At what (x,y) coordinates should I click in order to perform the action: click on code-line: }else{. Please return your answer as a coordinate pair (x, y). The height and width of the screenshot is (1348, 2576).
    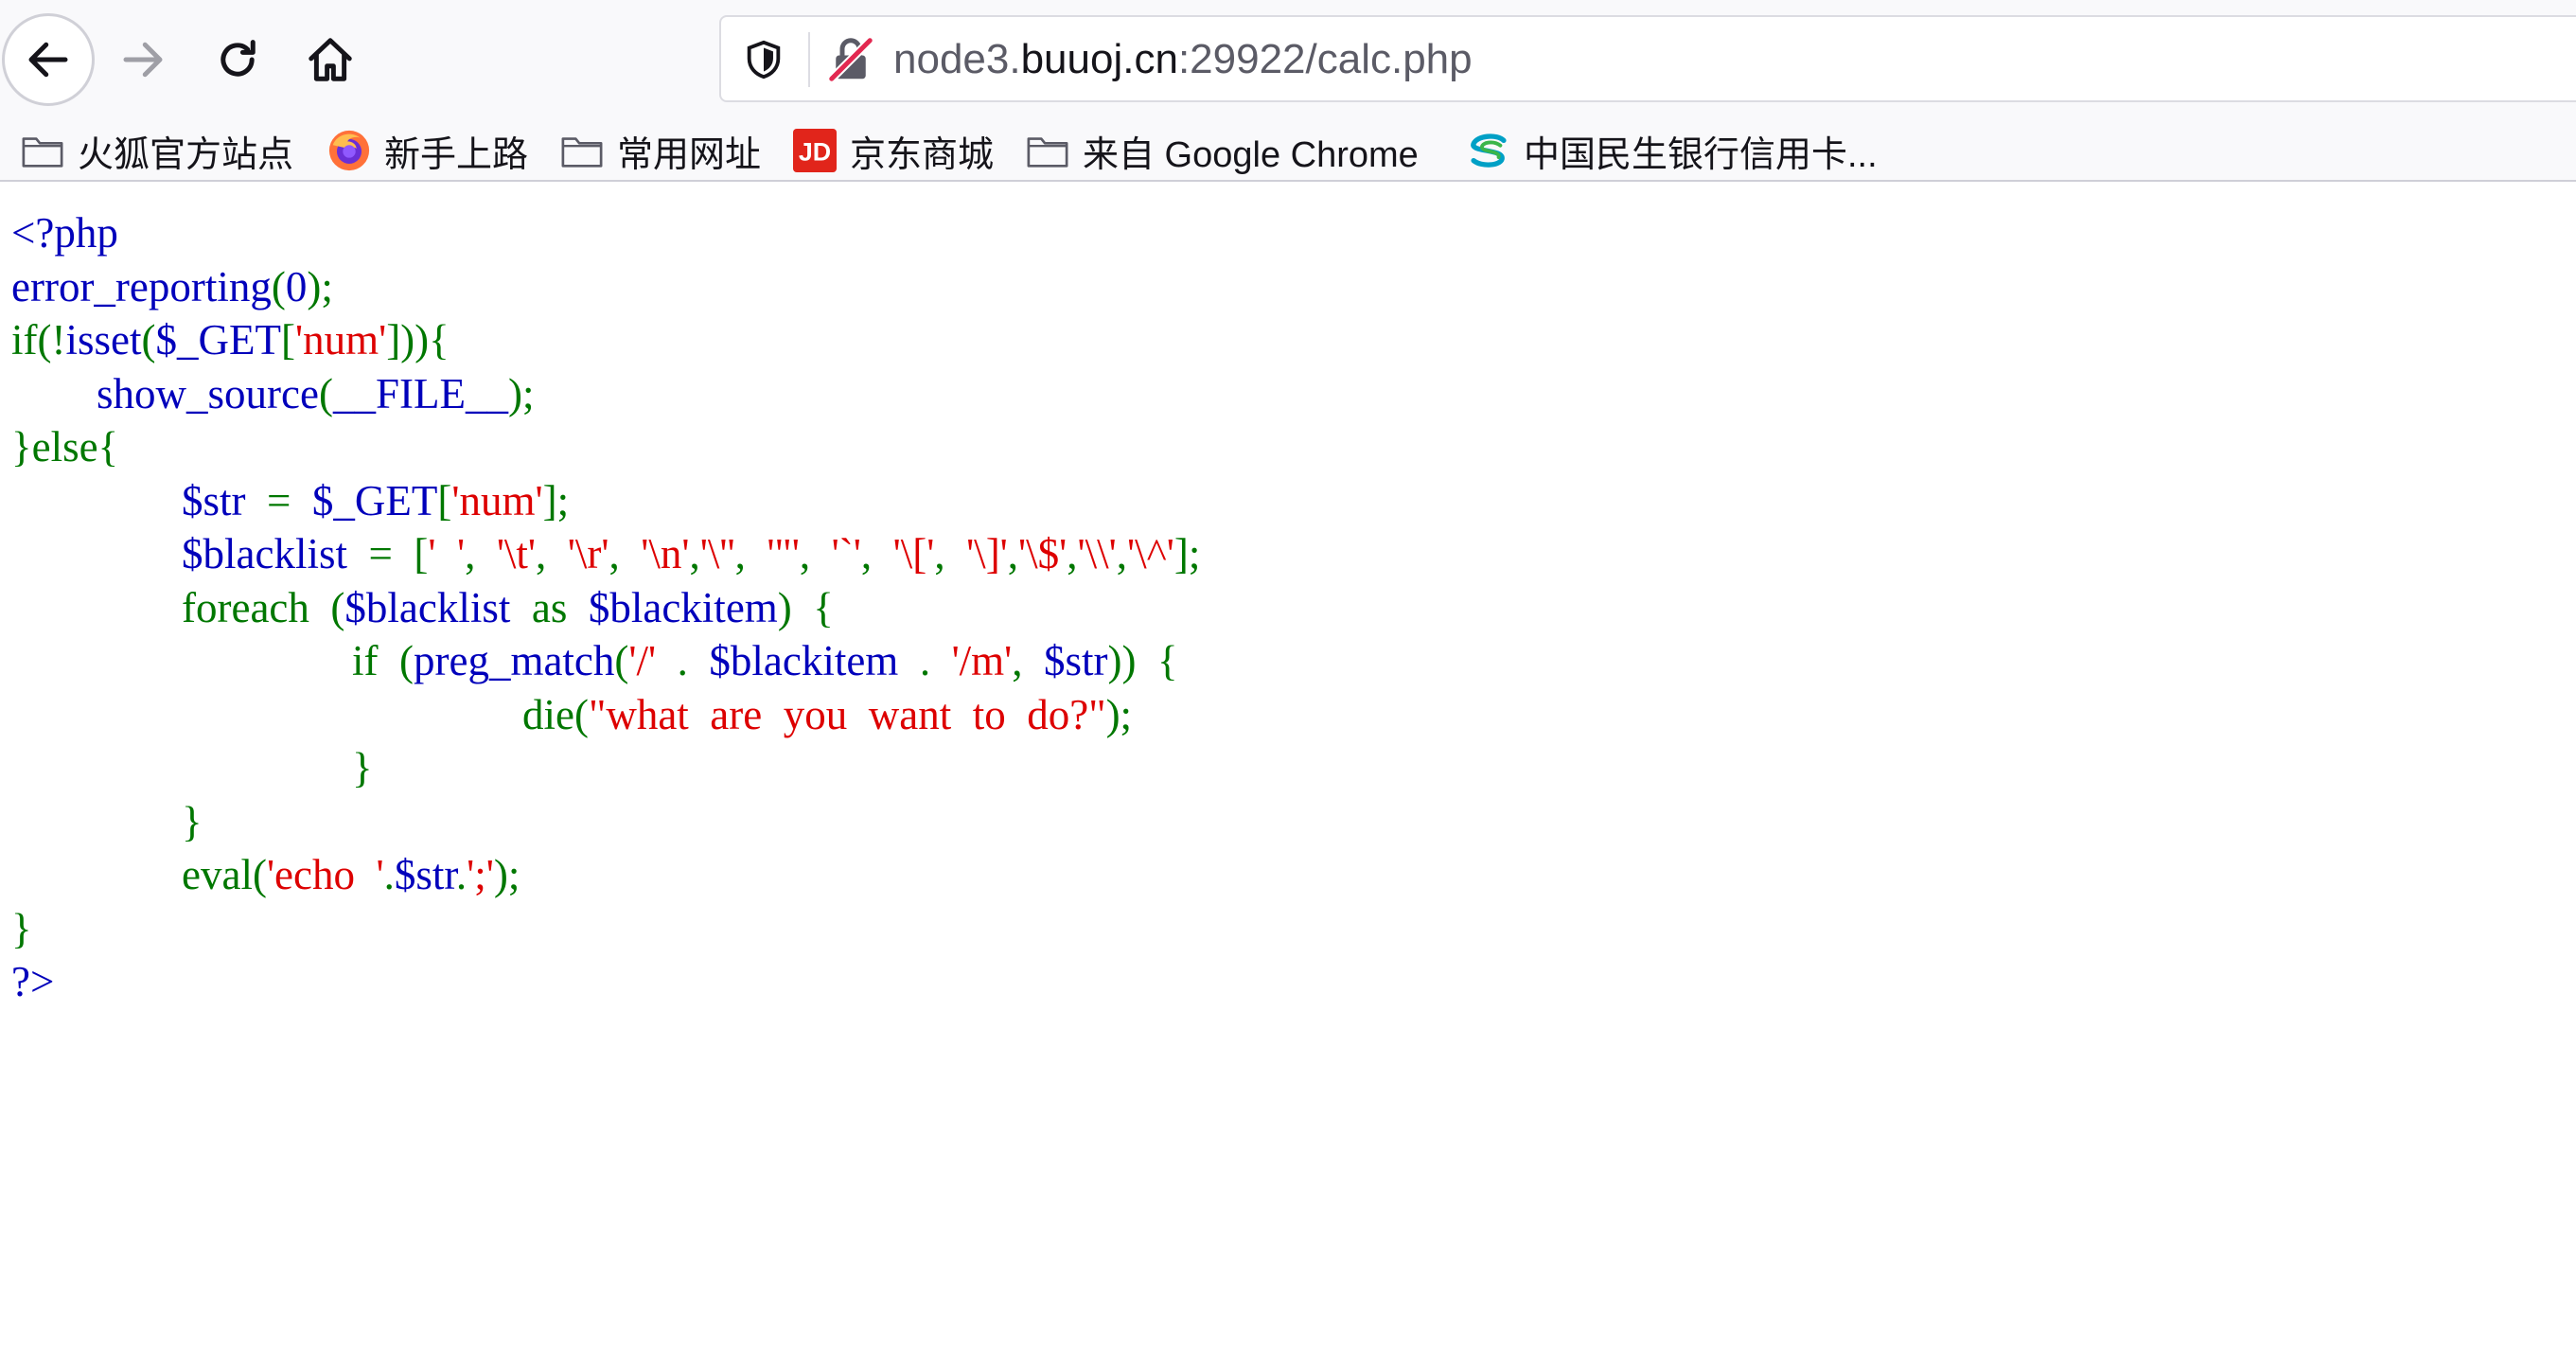
    Looking at the image, I should click on (605, 447).